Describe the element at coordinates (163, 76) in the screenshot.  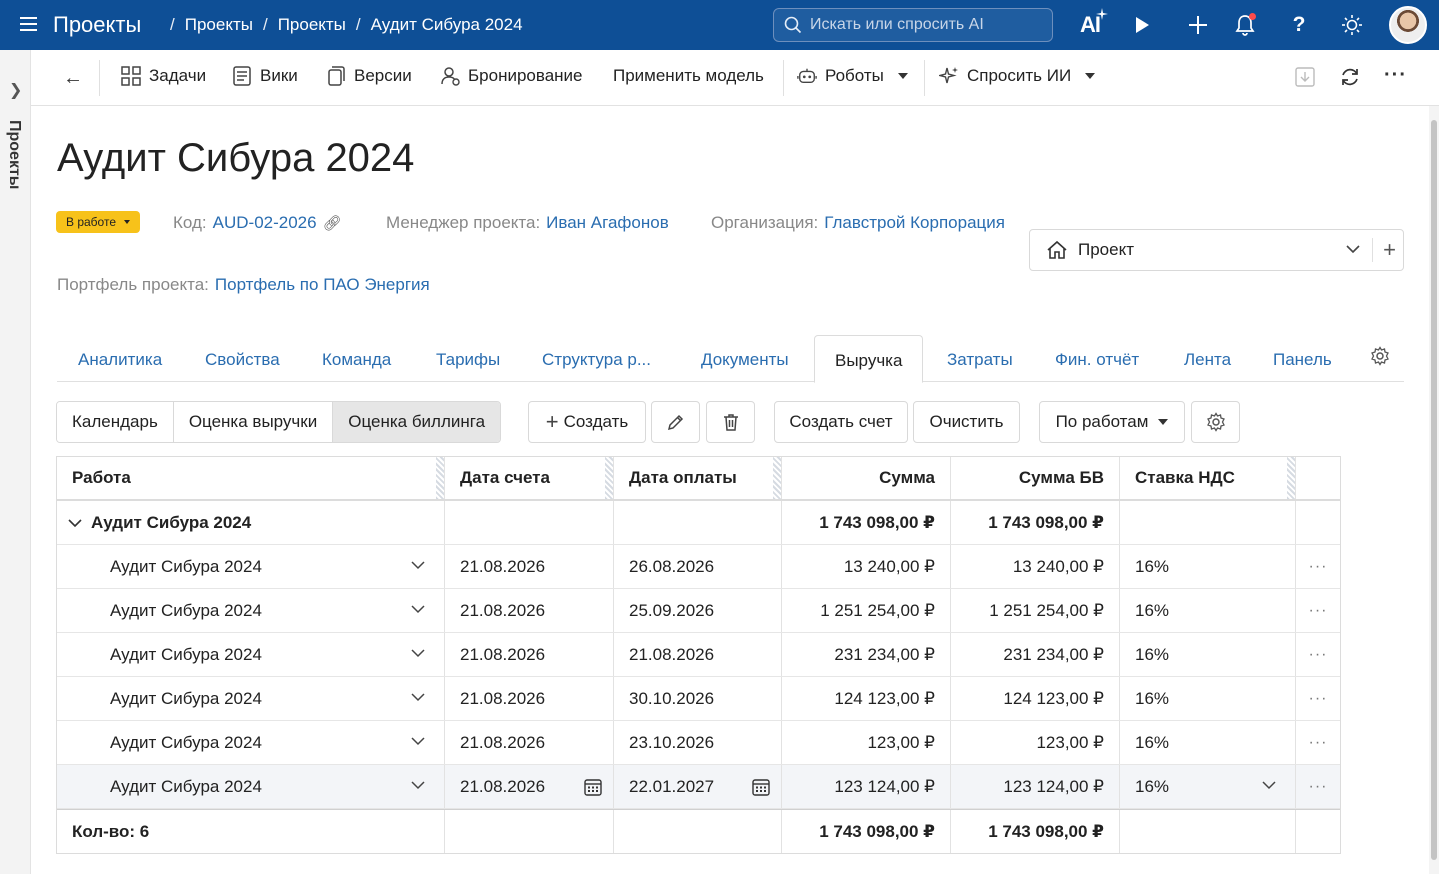
I see `tasks-button: Задачи` at that location.